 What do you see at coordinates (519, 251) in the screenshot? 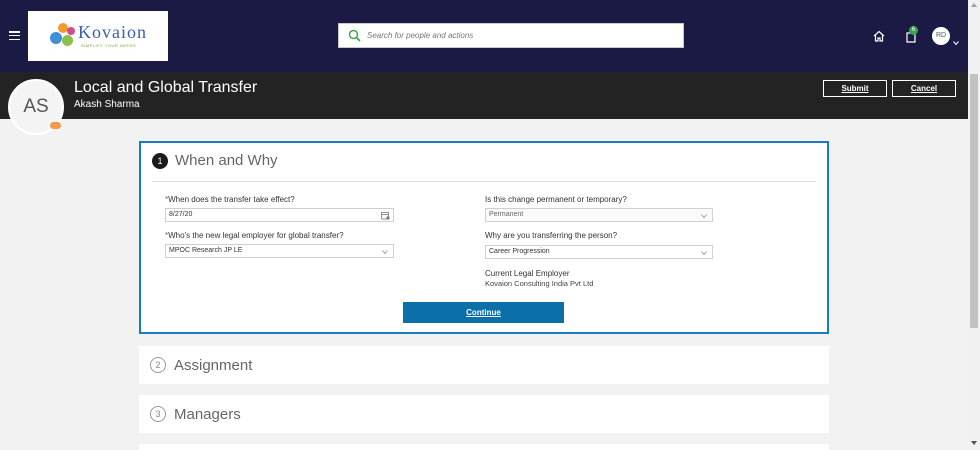
I see `reason-value: Career Progression` at bounding box center [519, 251].